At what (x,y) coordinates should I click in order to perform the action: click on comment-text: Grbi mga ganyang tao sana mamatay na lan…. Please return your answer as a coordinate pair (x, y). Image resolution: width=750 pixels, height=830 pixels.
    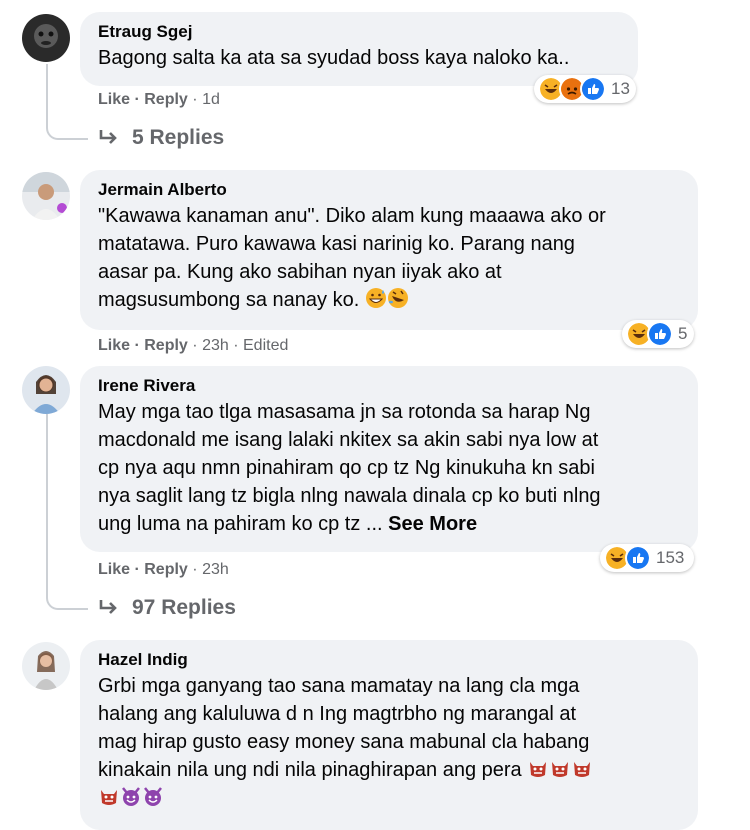
    Looking at the image, I should click on (389, 742).